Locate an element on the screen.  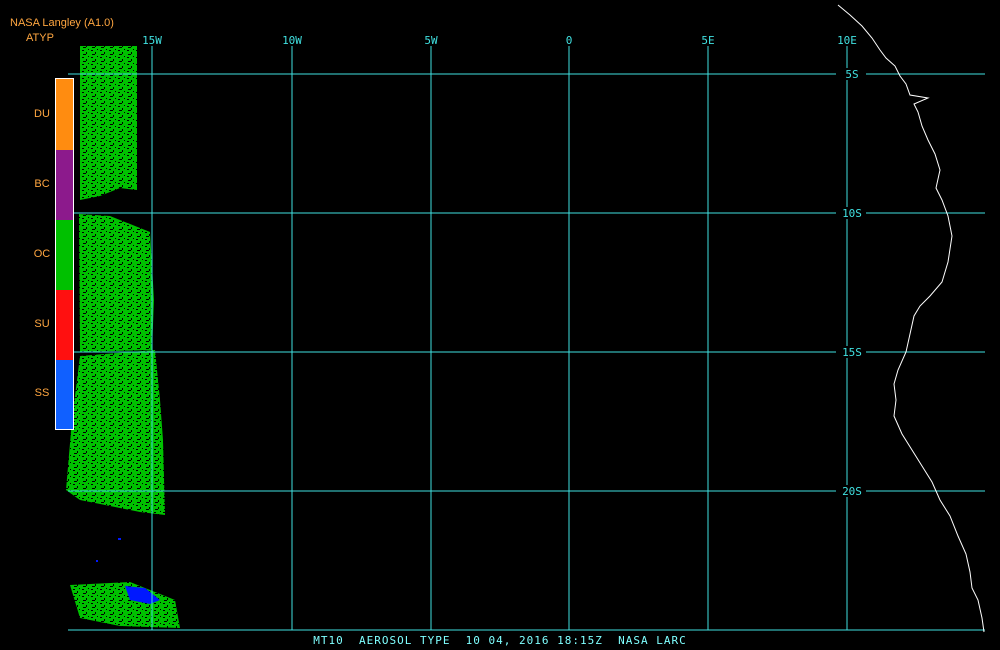
legend-label-su: SU is located at coordinates (42, 324).